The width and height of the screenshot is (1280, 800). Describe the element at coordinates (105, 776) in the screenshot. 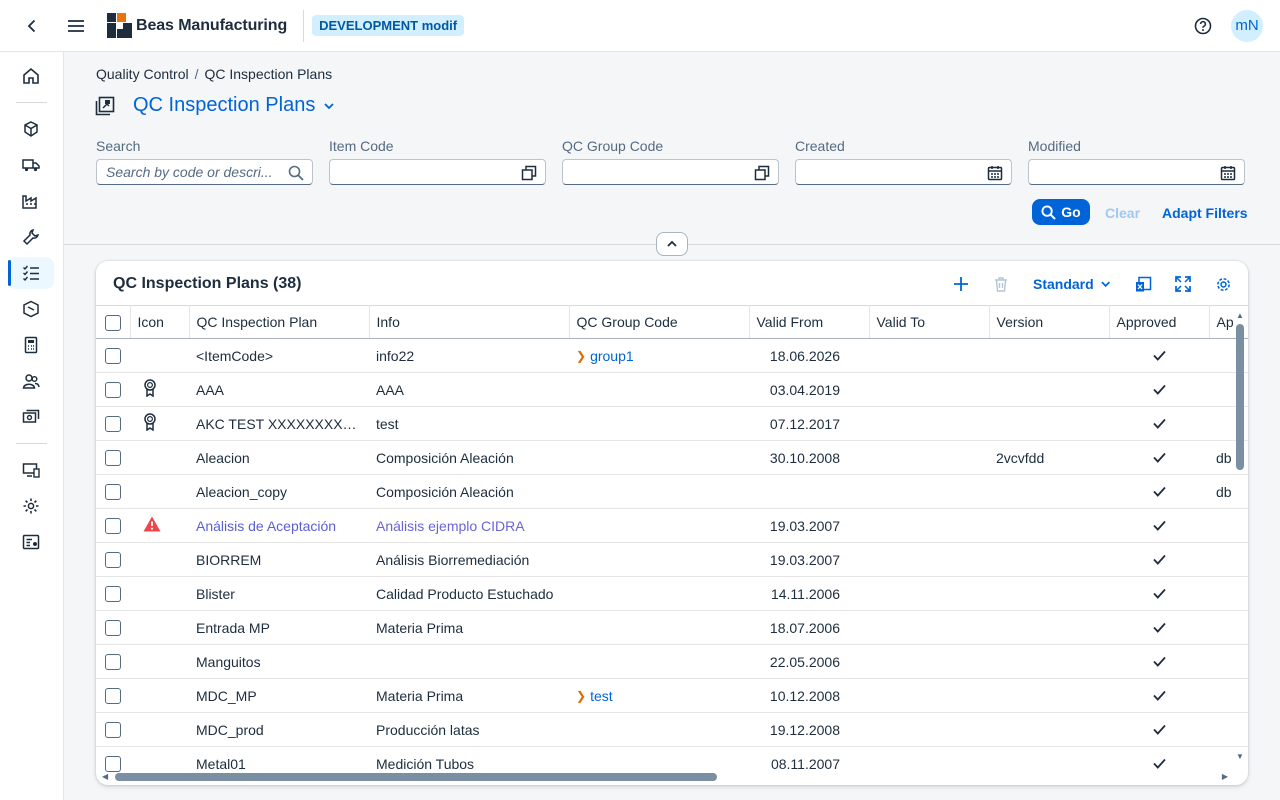

I see `scroll-left-arrow: ◀` at that location.